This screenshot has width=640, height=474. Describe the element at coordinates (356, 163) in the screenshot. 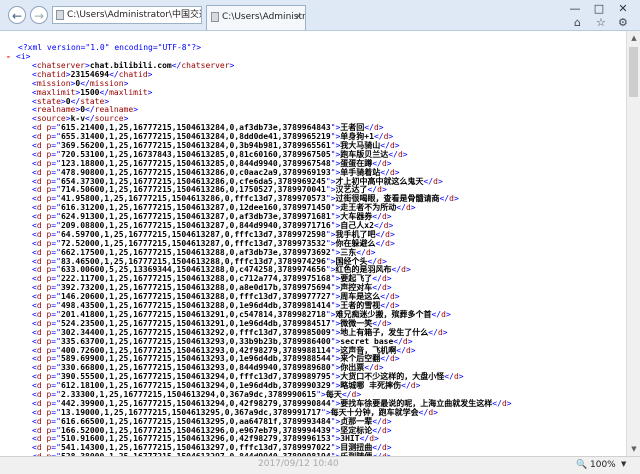

I see `danmaku-text: 蛋蛋在蹲` at that location.